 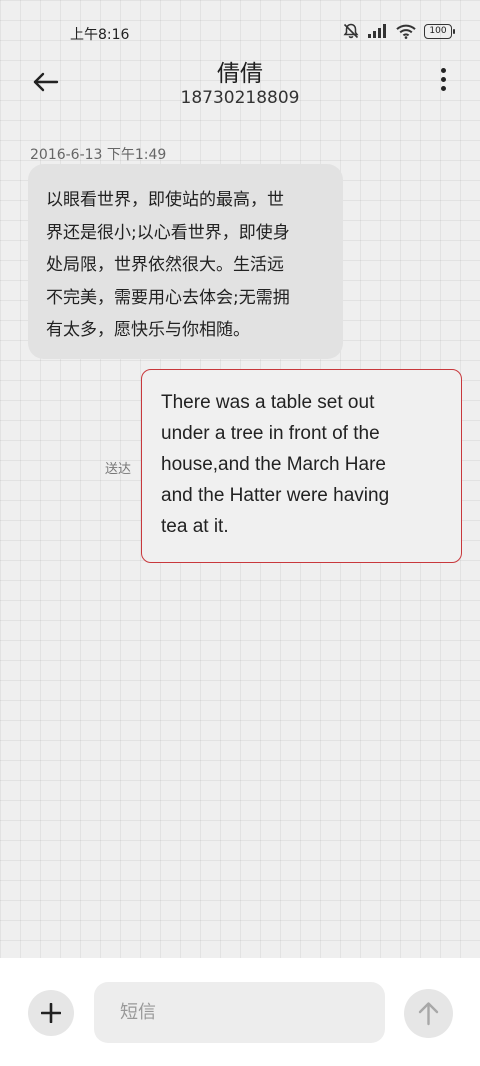 I want to click on compose-bar, so click(x=240, y=1012).